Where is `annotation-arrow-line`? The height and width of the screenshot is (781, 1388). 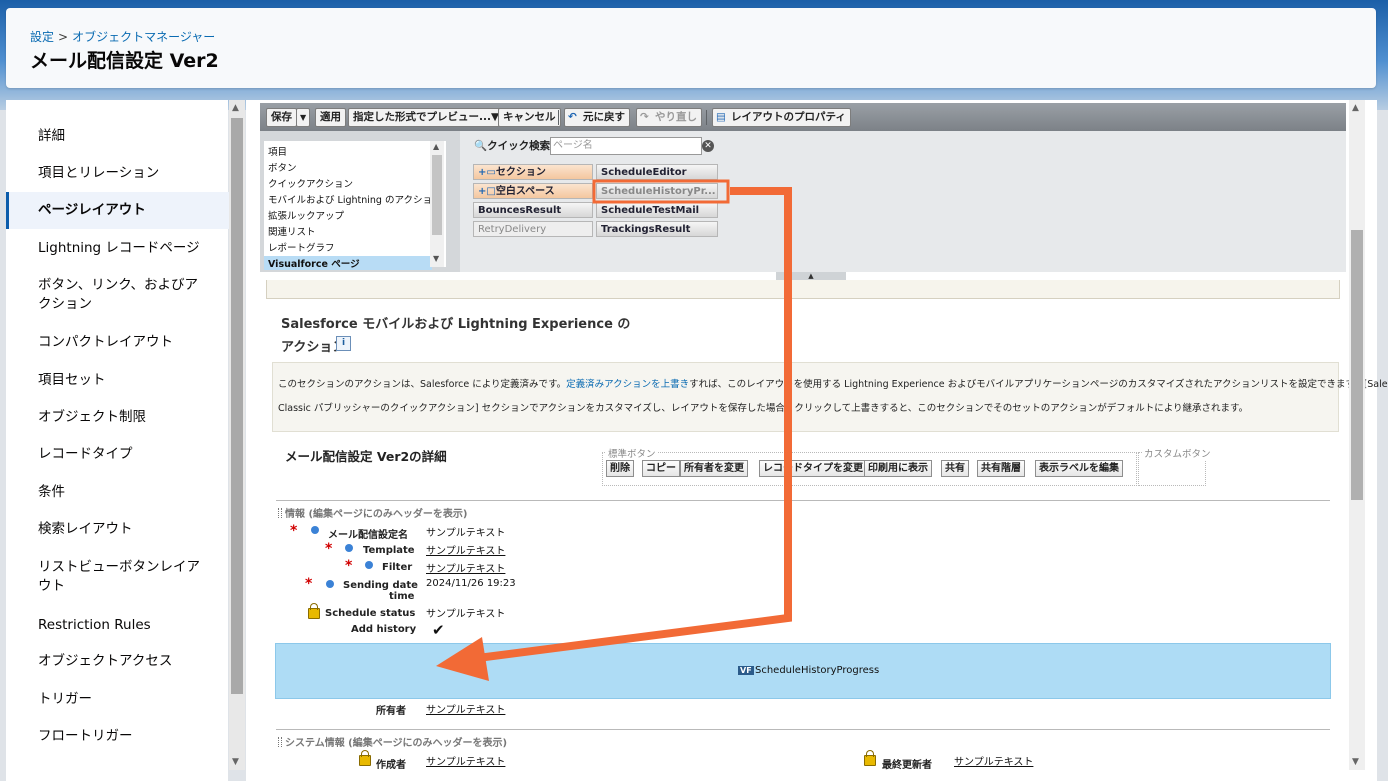 annotation-arrow-line is located at coordinates (630, 425).